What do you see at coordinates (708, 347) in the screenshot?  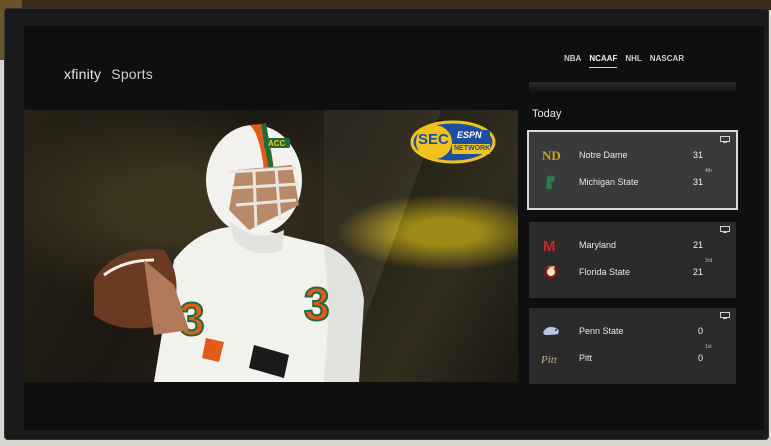 I see `game-period: 1st` at bounding box center [708, 347].